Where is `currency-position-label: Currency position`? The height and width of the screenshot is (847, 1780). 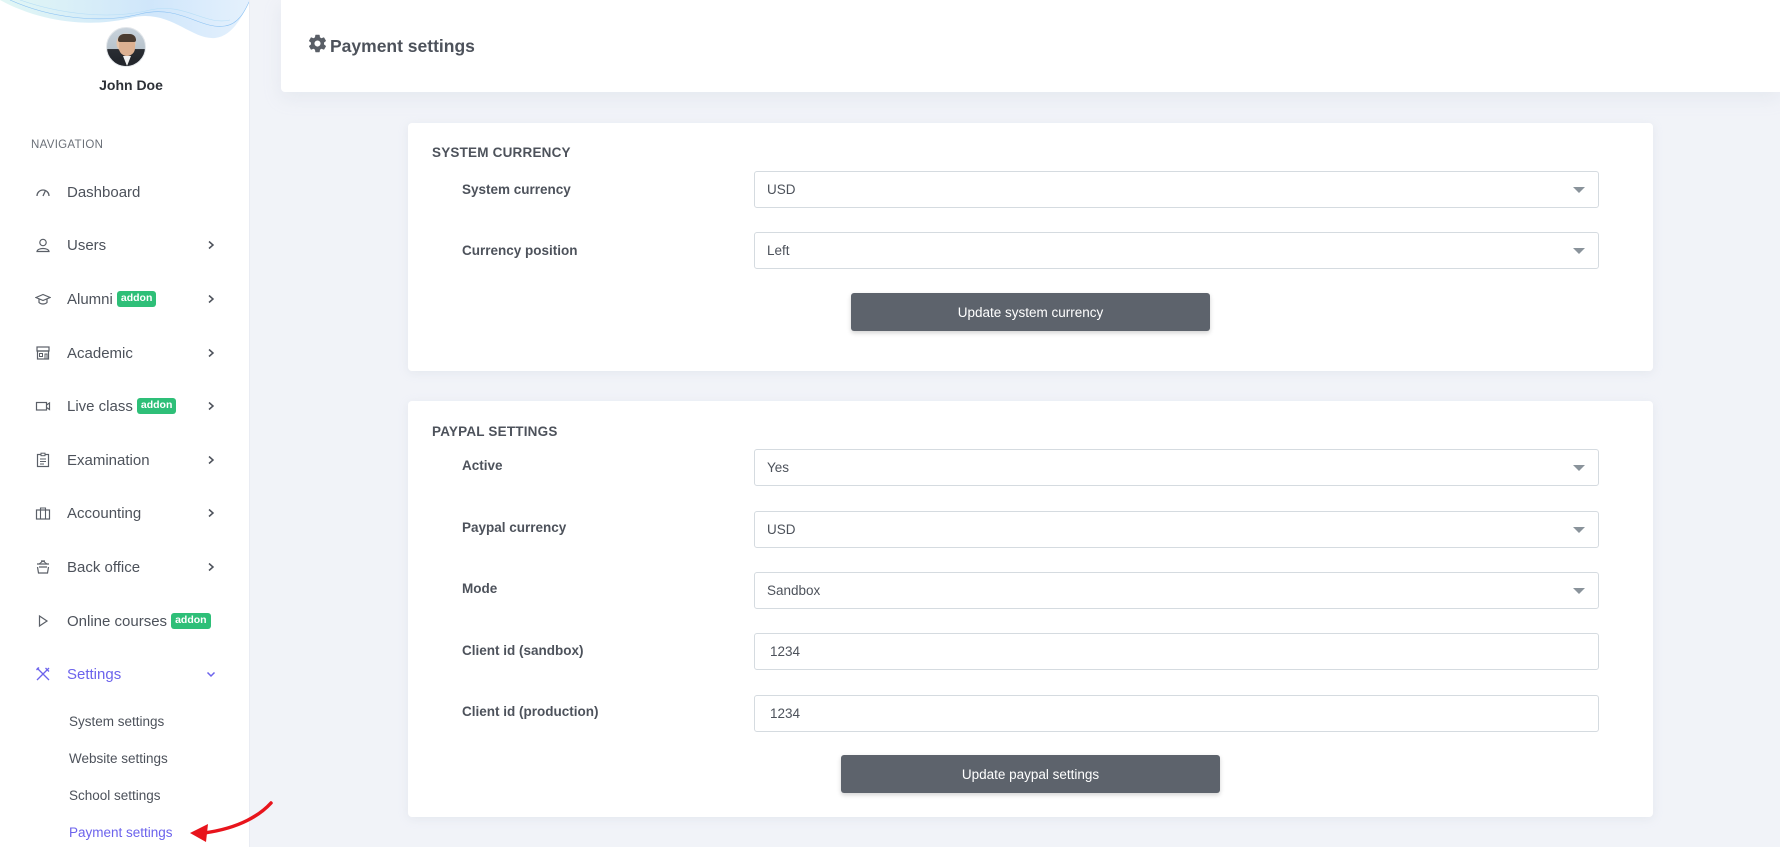 currency-position-label: Currency position is located at coordinates (520, 250).